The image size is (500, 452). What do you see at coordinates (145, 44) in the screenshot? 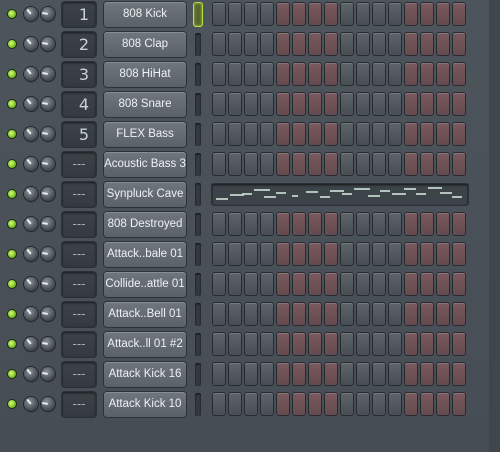
I see `channel-name-button: 808 Clap` at bounding box center [145, 44].